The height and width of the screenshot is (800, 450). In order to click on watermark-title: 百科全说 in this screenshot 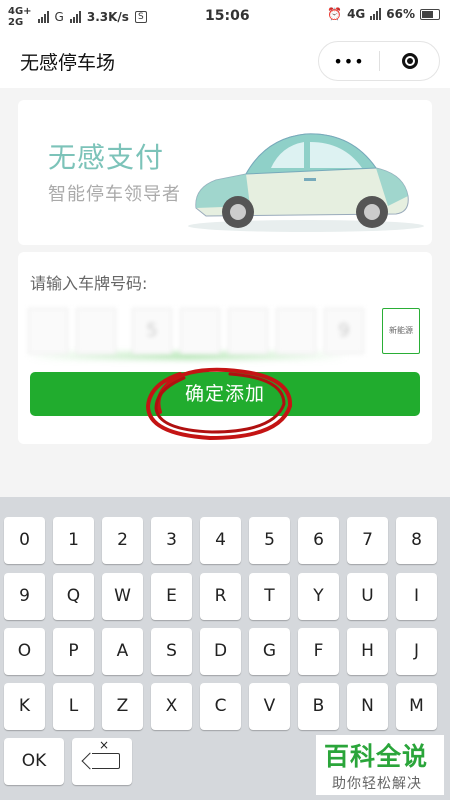, I will do `click(376, 756)`.